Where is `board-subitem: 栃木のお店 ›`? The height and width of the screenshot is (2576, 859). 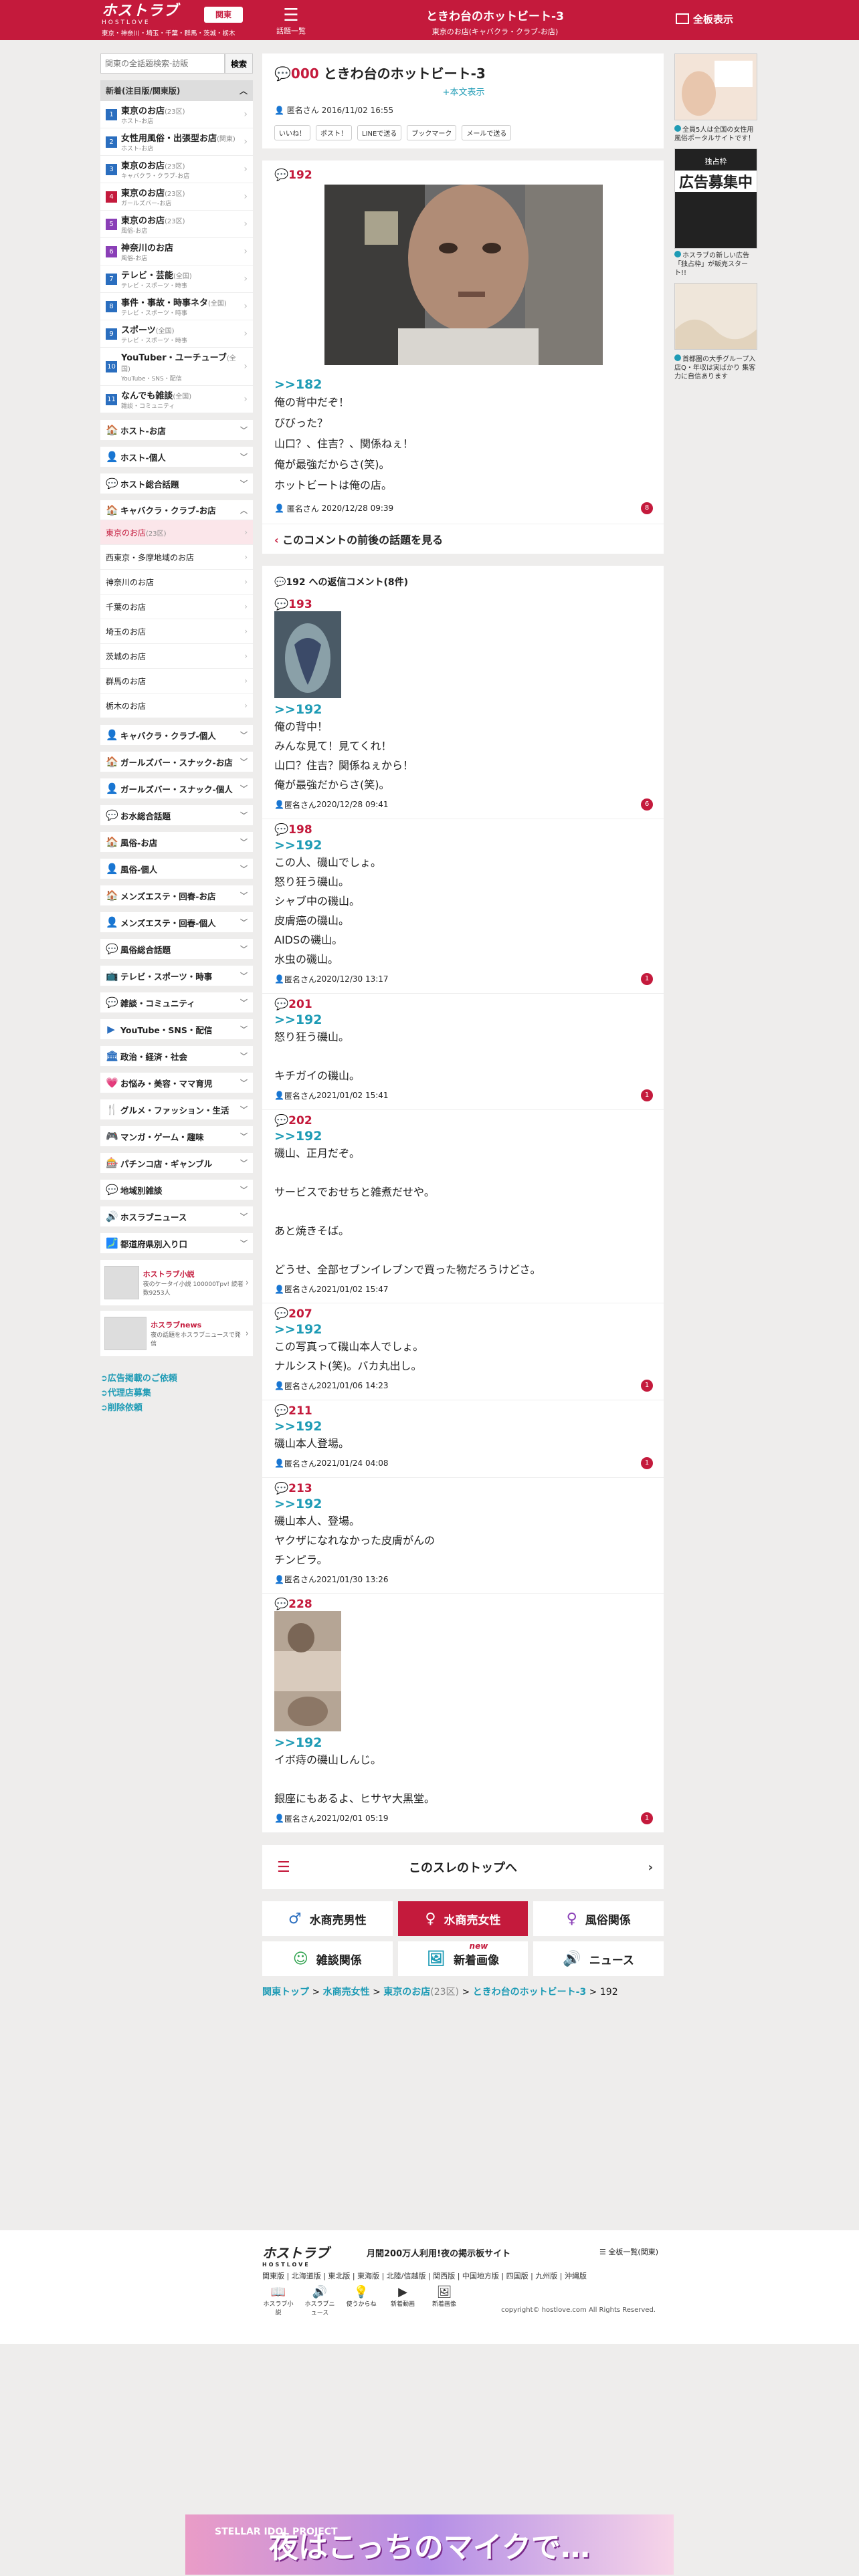 board-subitem: 栃木のお店 › is located at coordinates (177, 706).